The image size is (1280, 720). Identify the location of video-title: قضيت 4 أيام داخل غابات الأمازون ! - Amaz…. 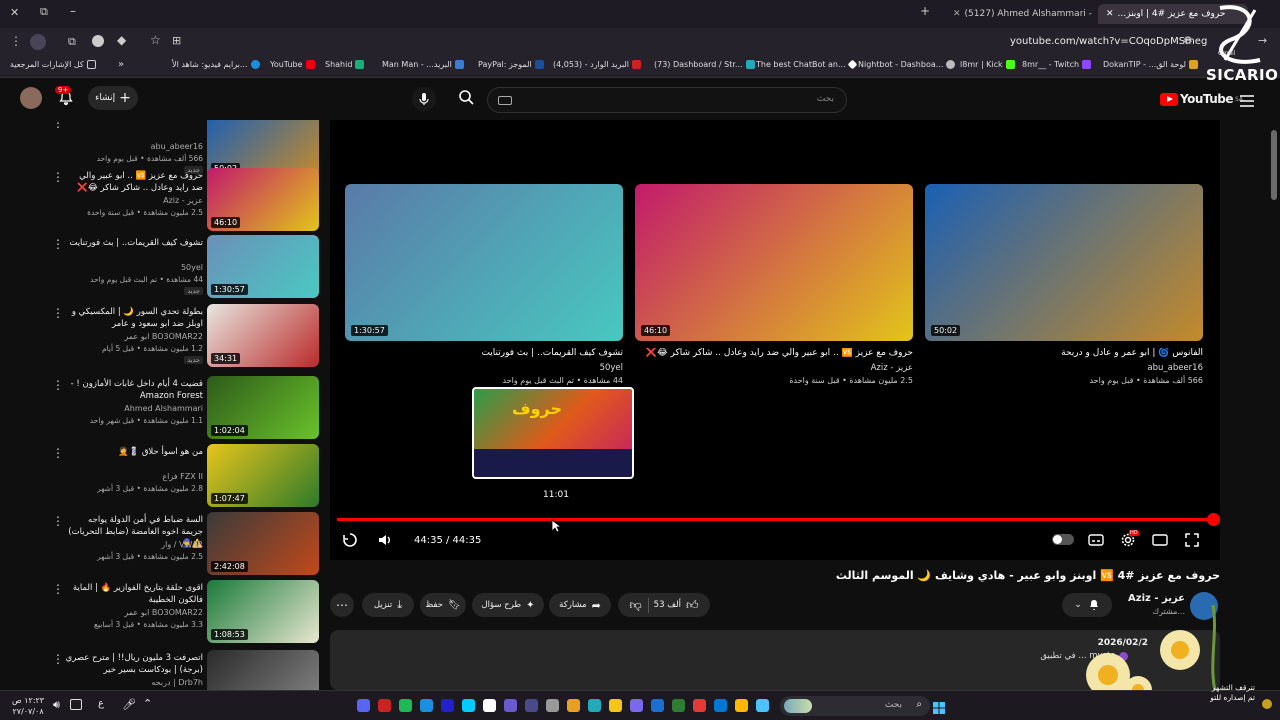
(134, 390).